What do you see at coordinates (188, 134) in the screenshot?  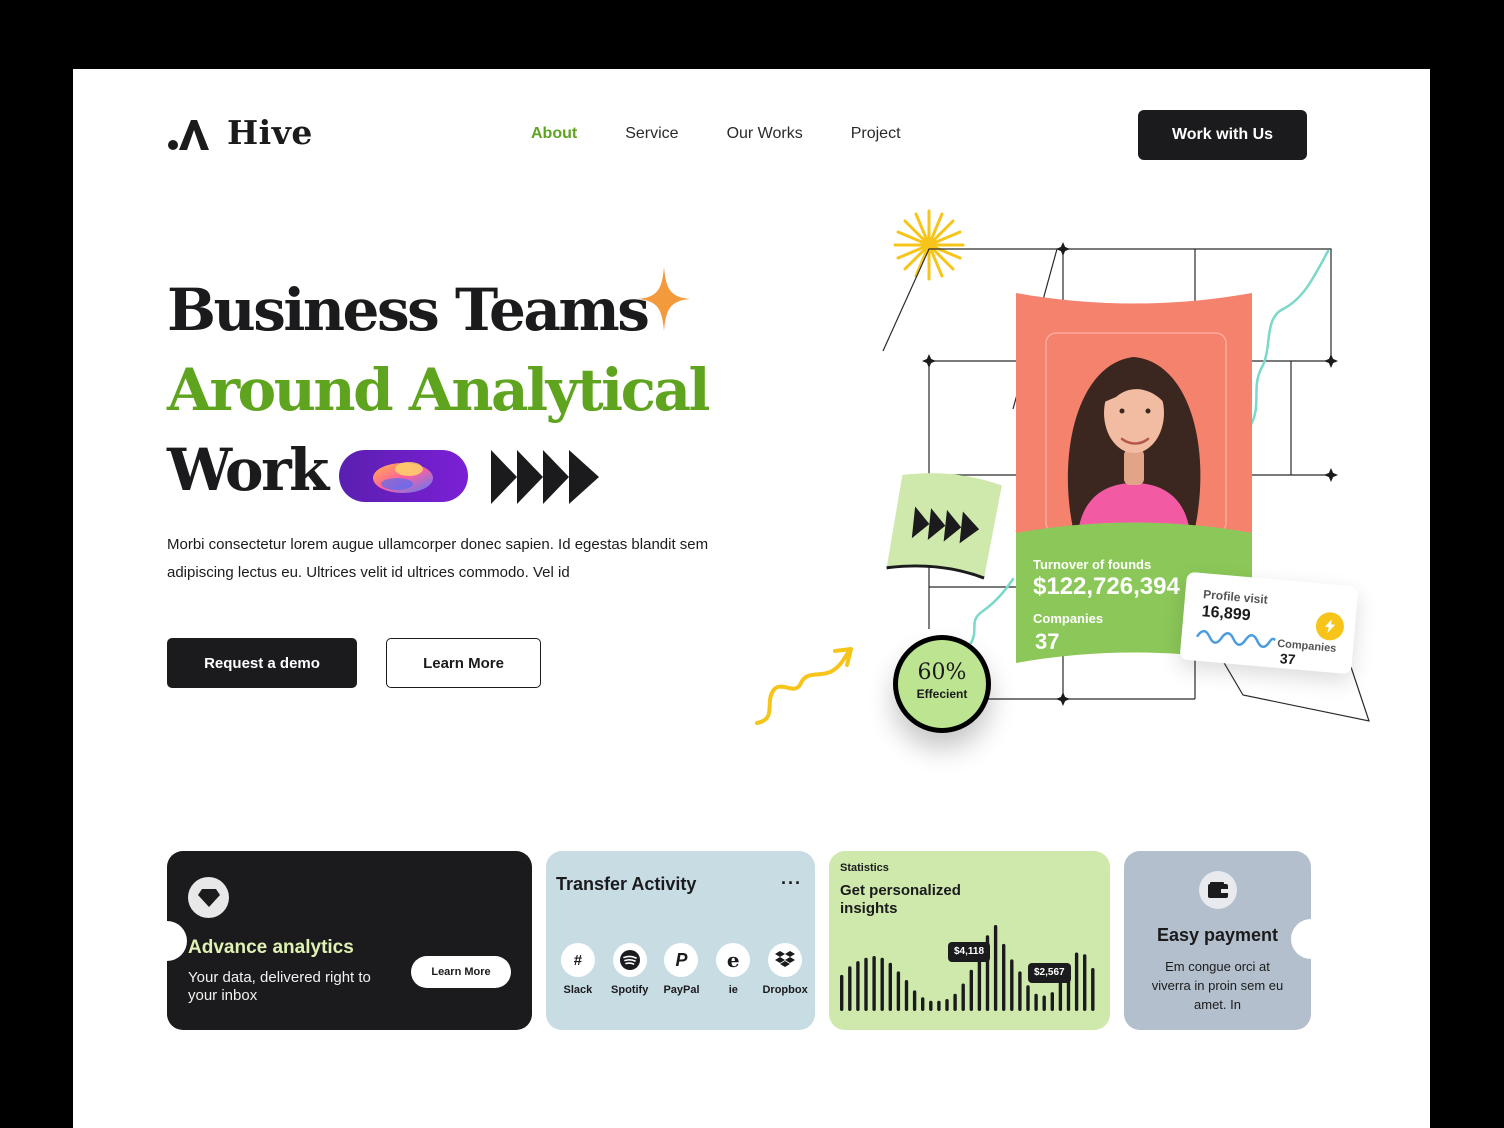 I see `hive-logo-icon` at bounding box center [188, 134].